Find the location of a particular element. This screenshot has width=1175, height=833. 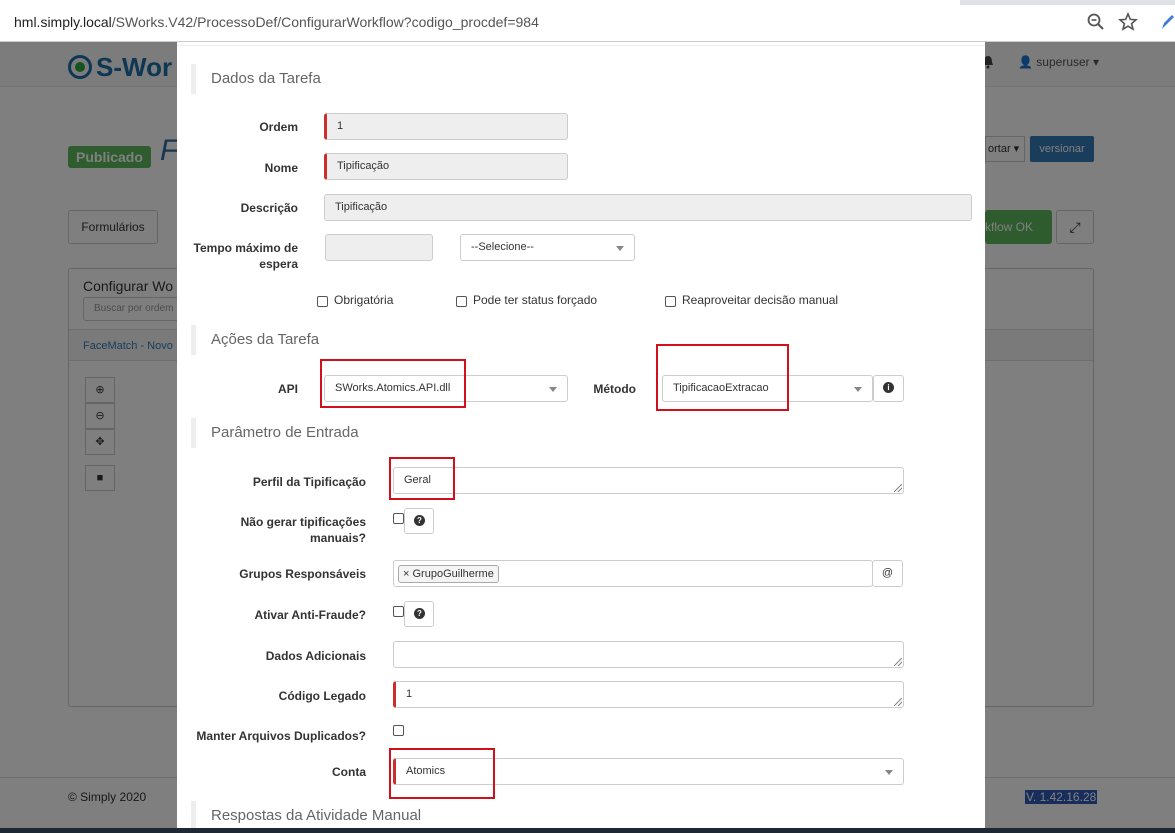

at-mention-button: @ is located at coordinates (887, 573).